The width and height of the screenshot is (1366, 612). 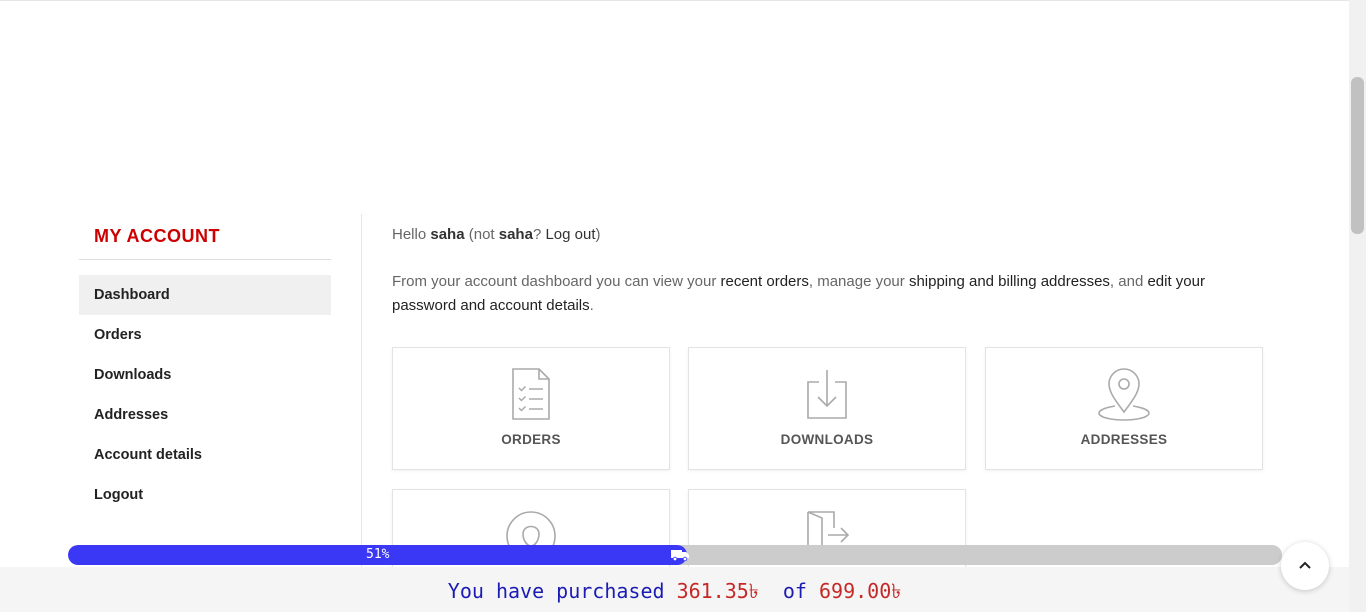 I want to click on nav-item-dashboard: Dashboard, so click(x=205, y=295).